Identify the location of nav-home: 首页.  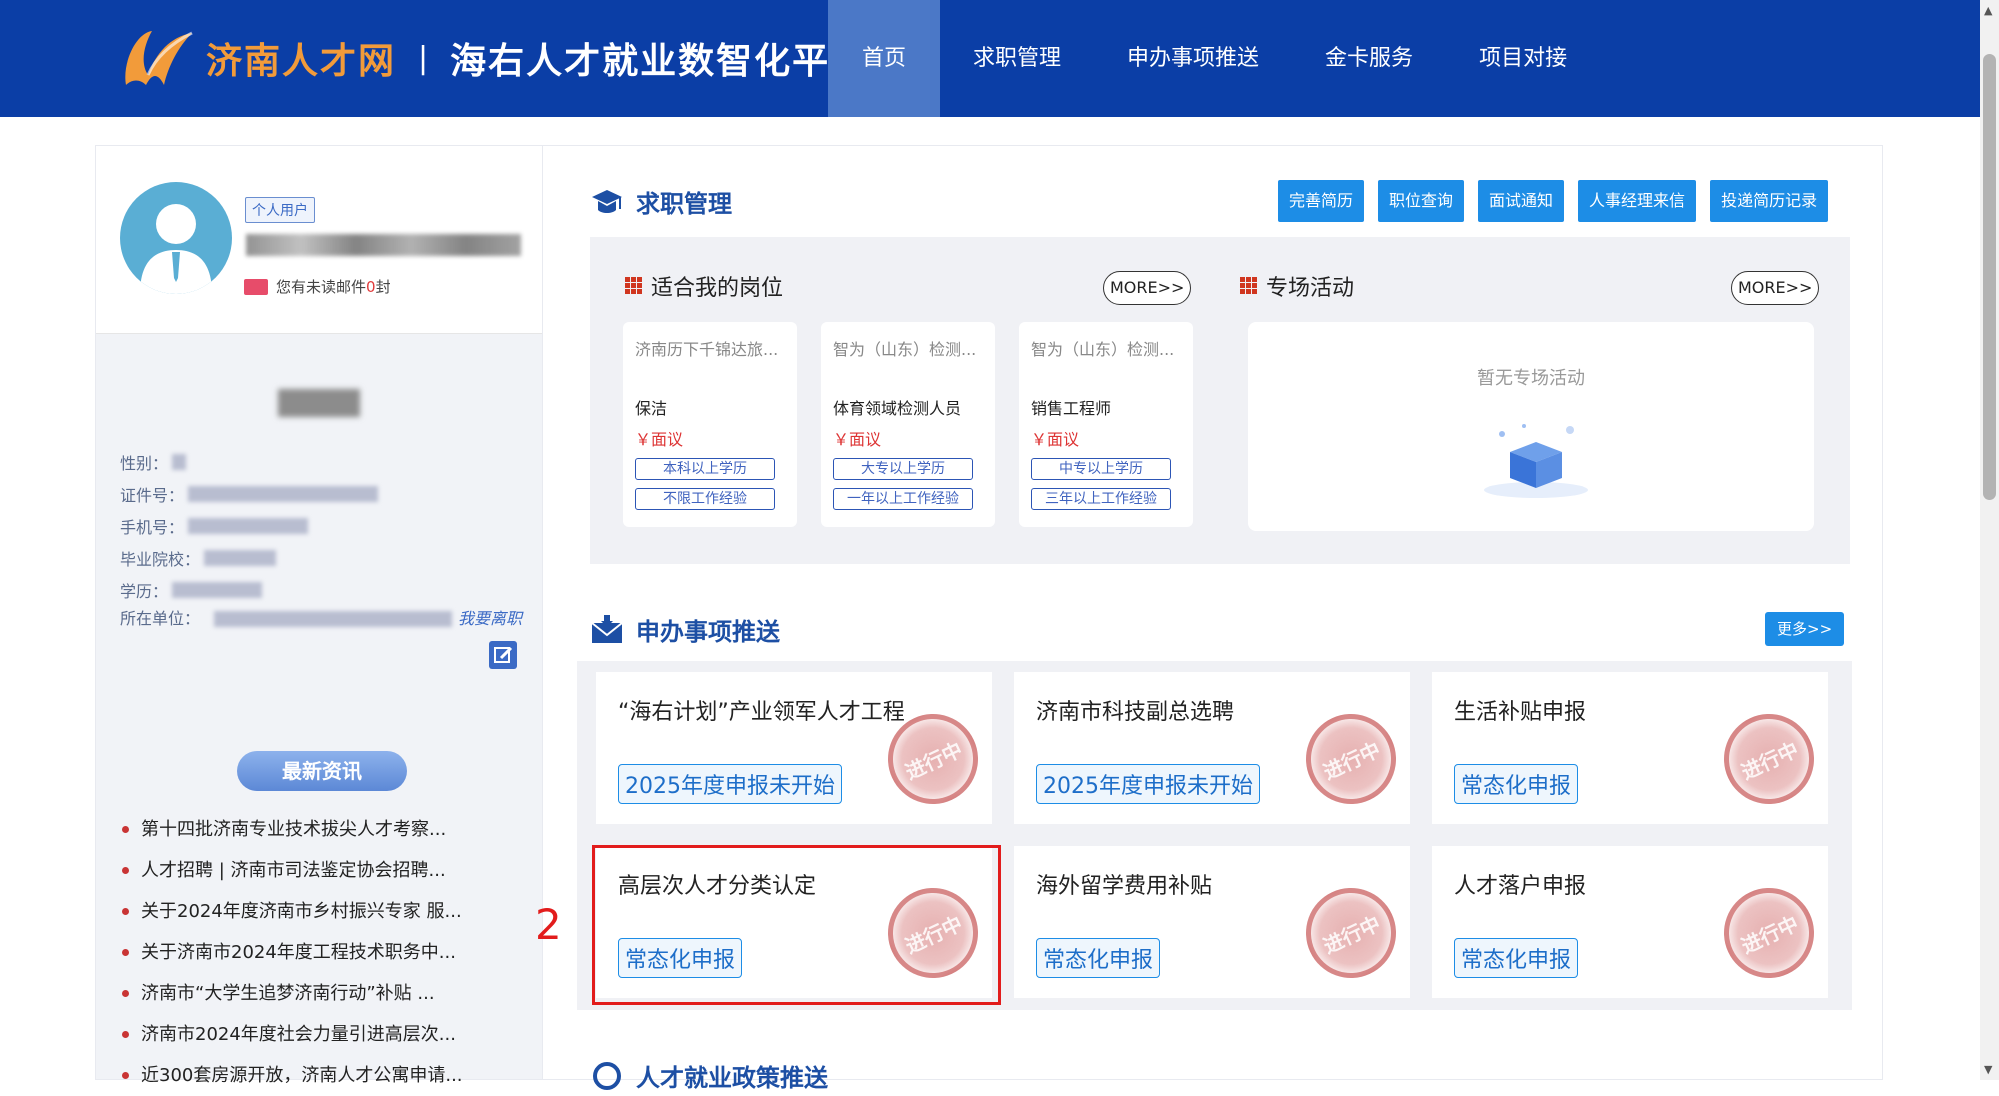
(884, 58).